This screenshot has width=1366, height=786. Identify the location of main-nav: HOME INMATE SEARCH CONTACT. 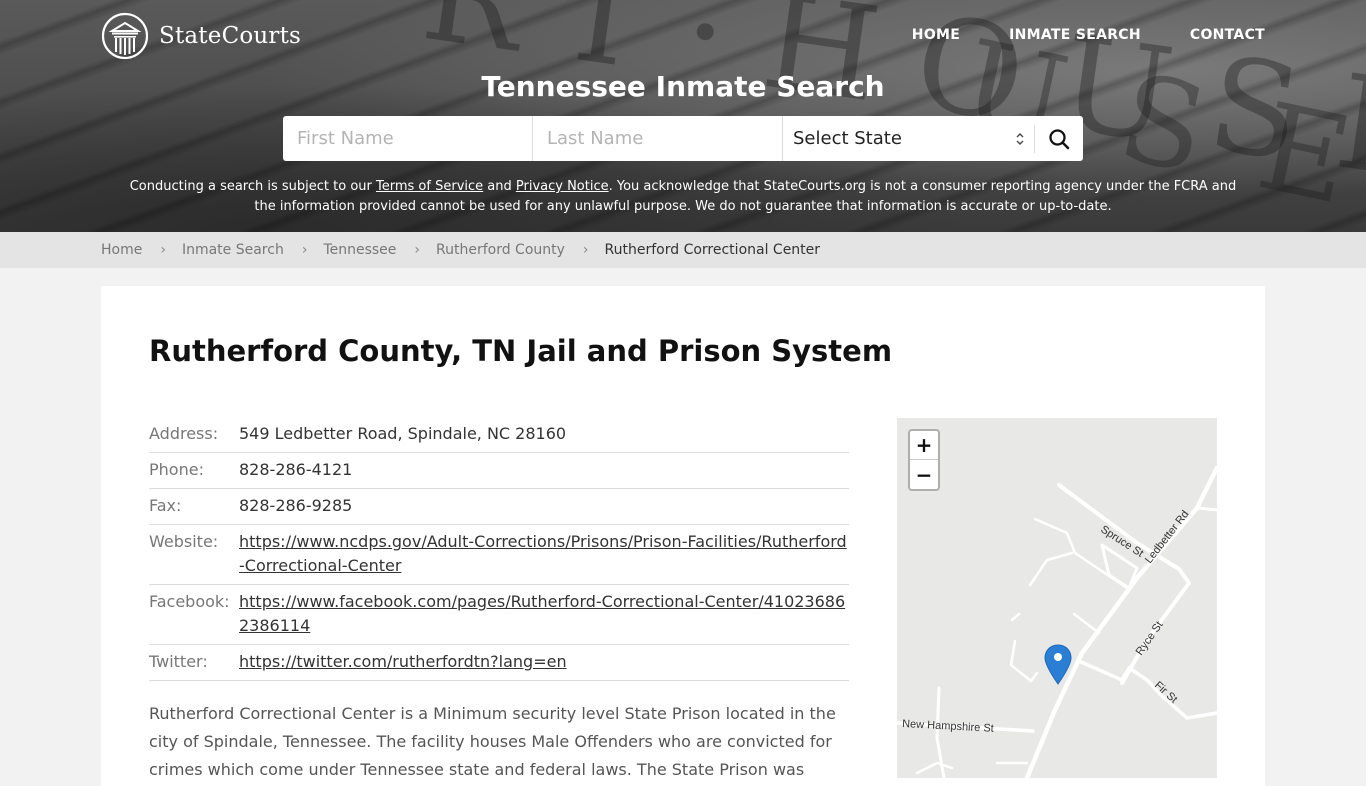
(1088, 35).